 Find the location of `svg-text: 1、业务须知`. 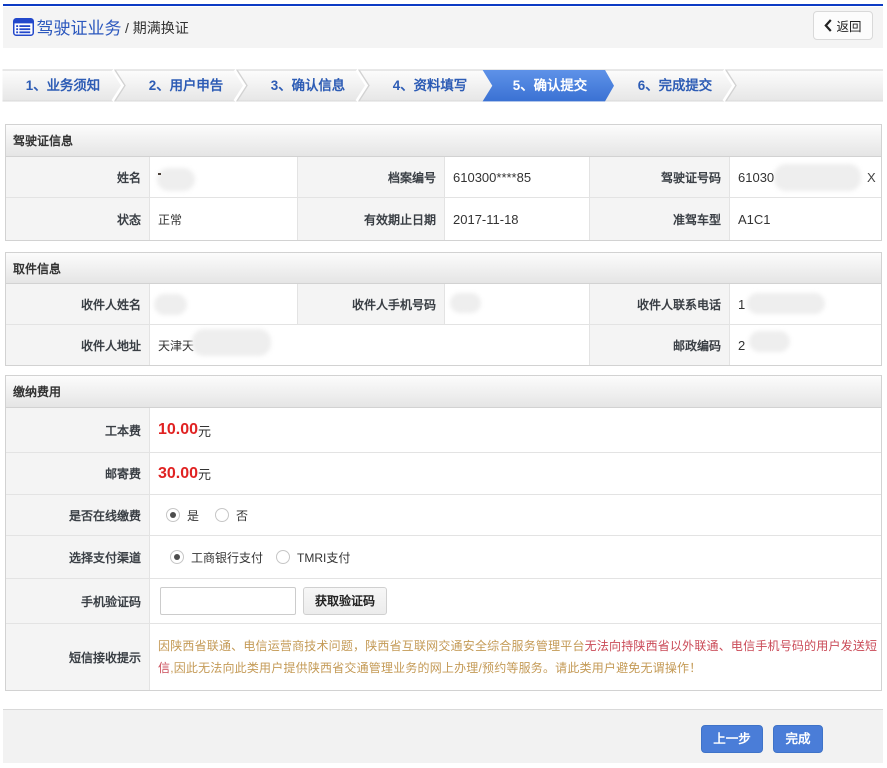

svg-text: 1、业务须知 is located at coordinates (63, 85).